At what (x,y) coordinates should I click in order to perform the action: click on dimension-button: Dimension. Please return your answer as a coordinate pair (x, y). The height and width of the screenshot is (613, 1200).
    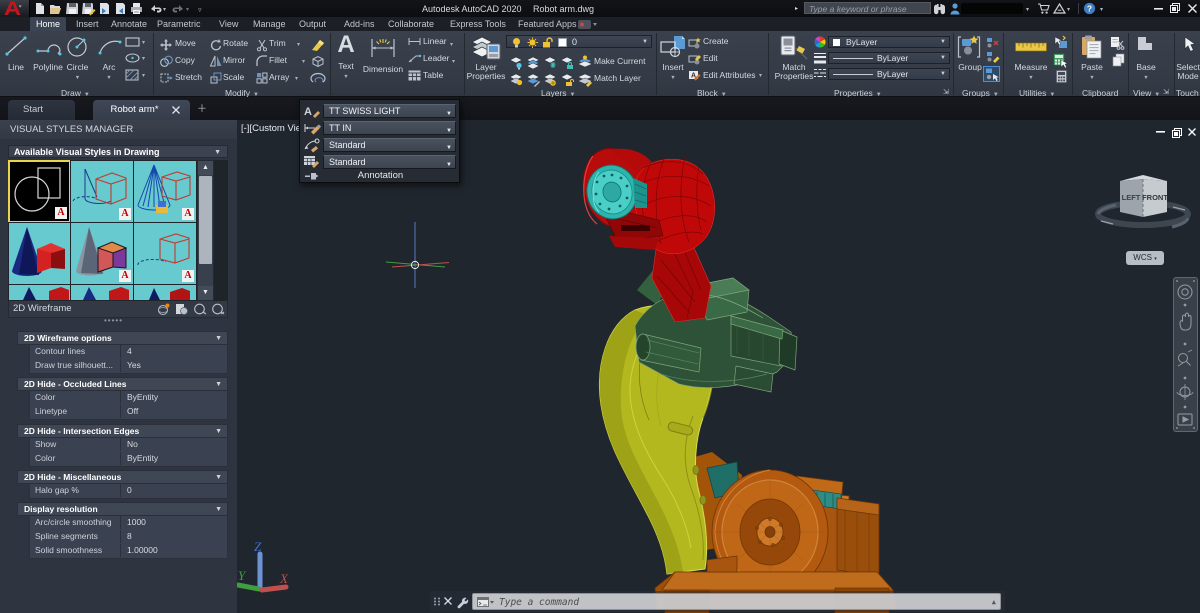
    Looking at the image, I should click on (383, 69).